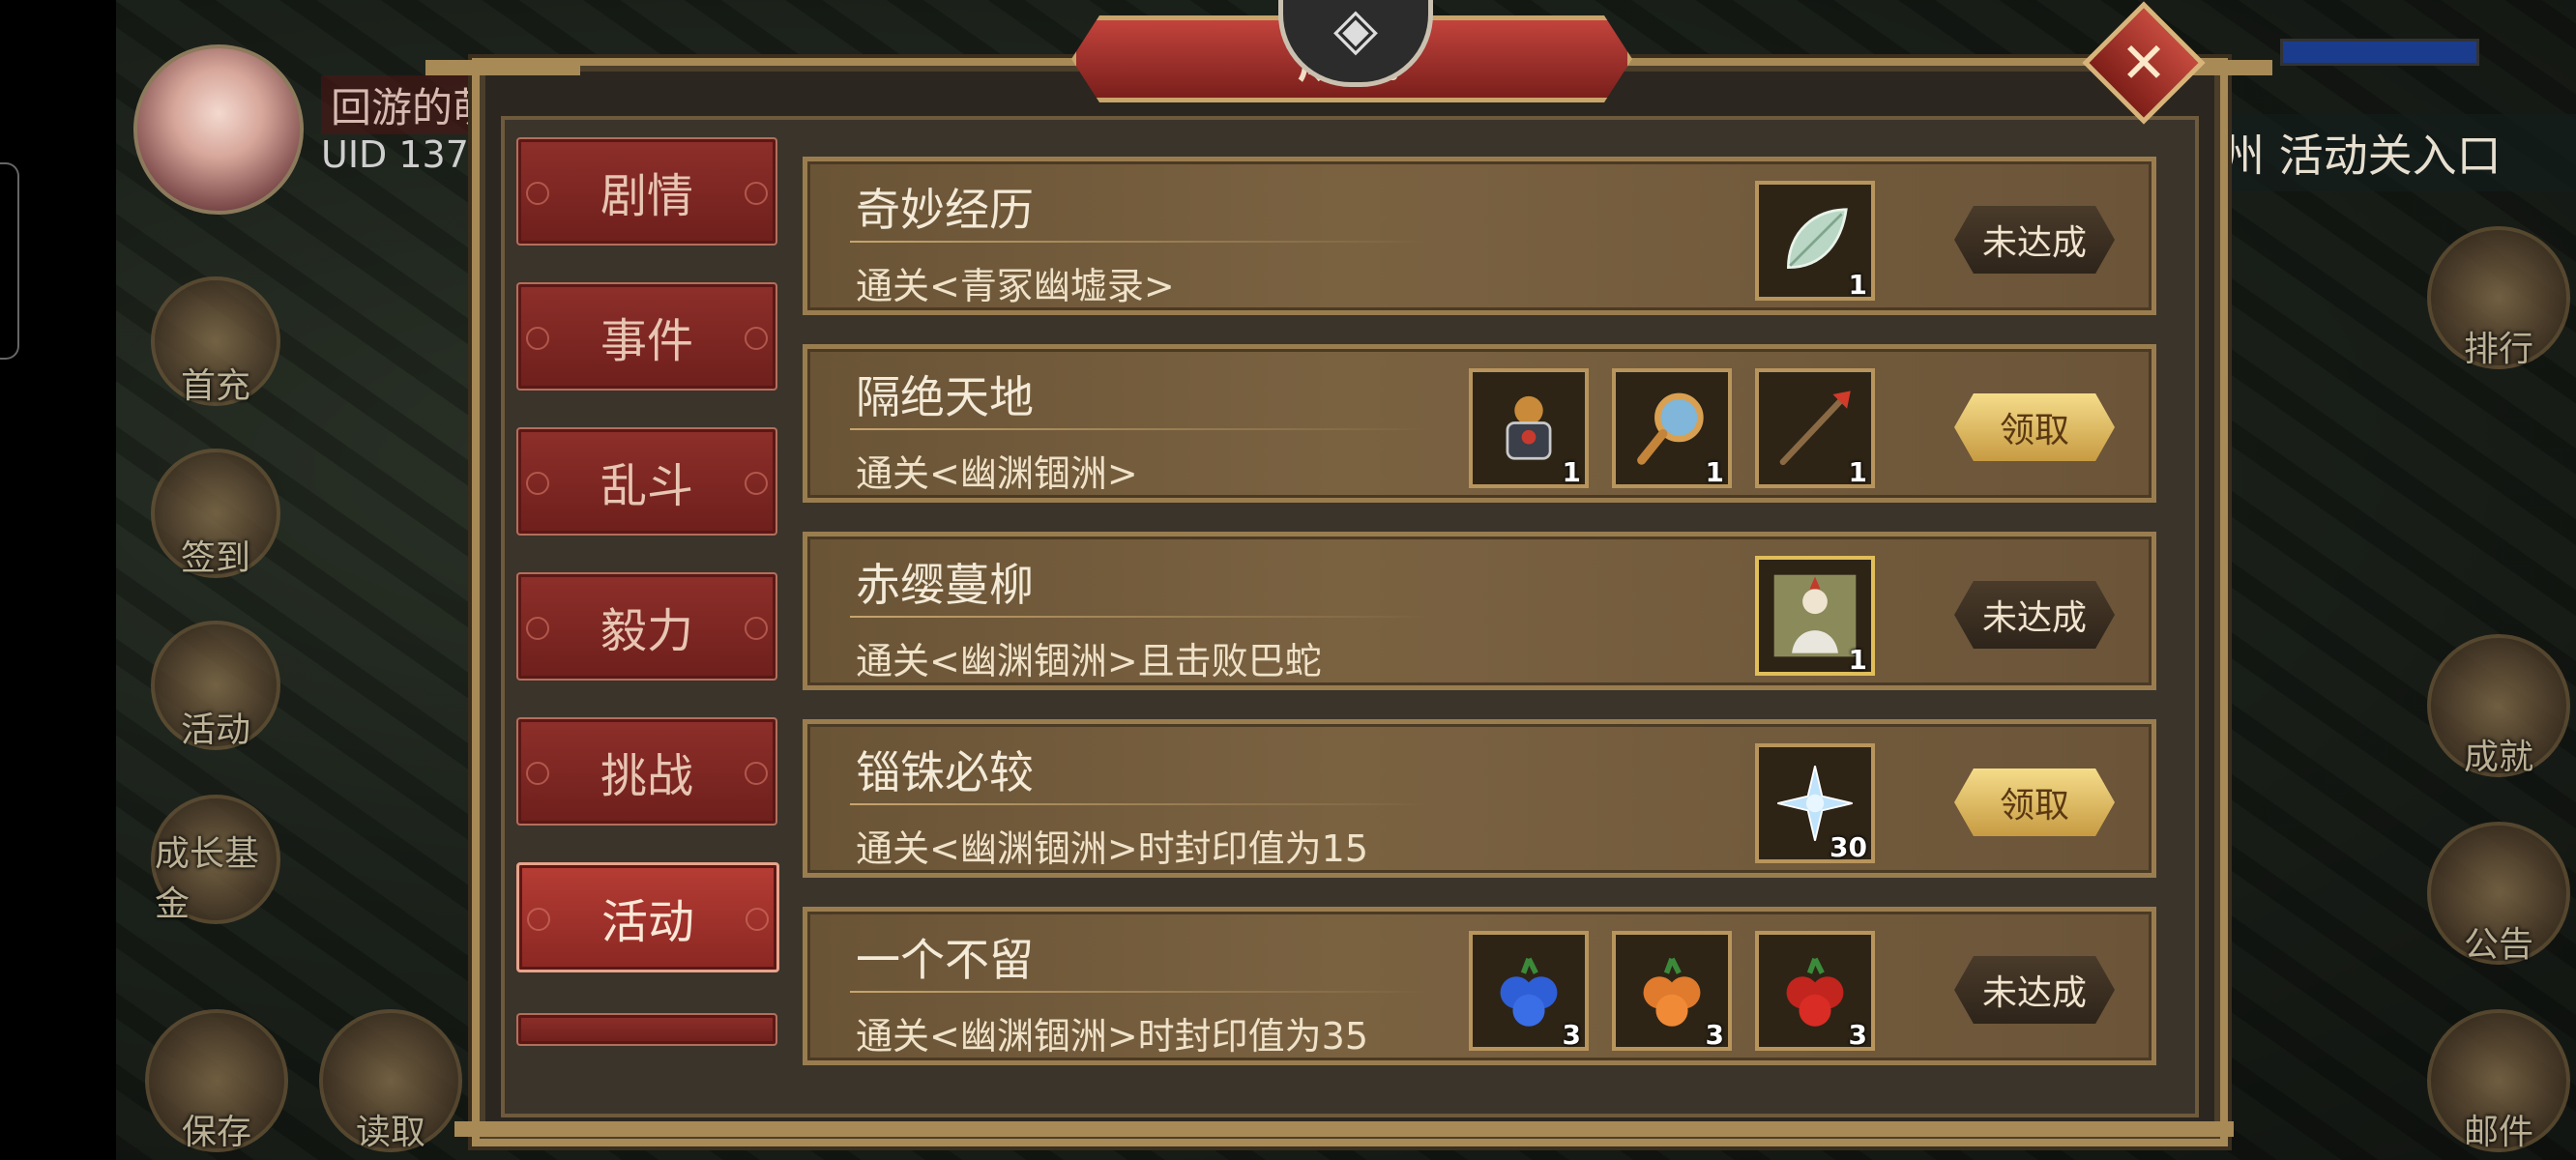  I want to click on achievement-row: 锱铢必较 通关<幽渊锢洲>时封印值为15 30 领取, so click(1479, 798).